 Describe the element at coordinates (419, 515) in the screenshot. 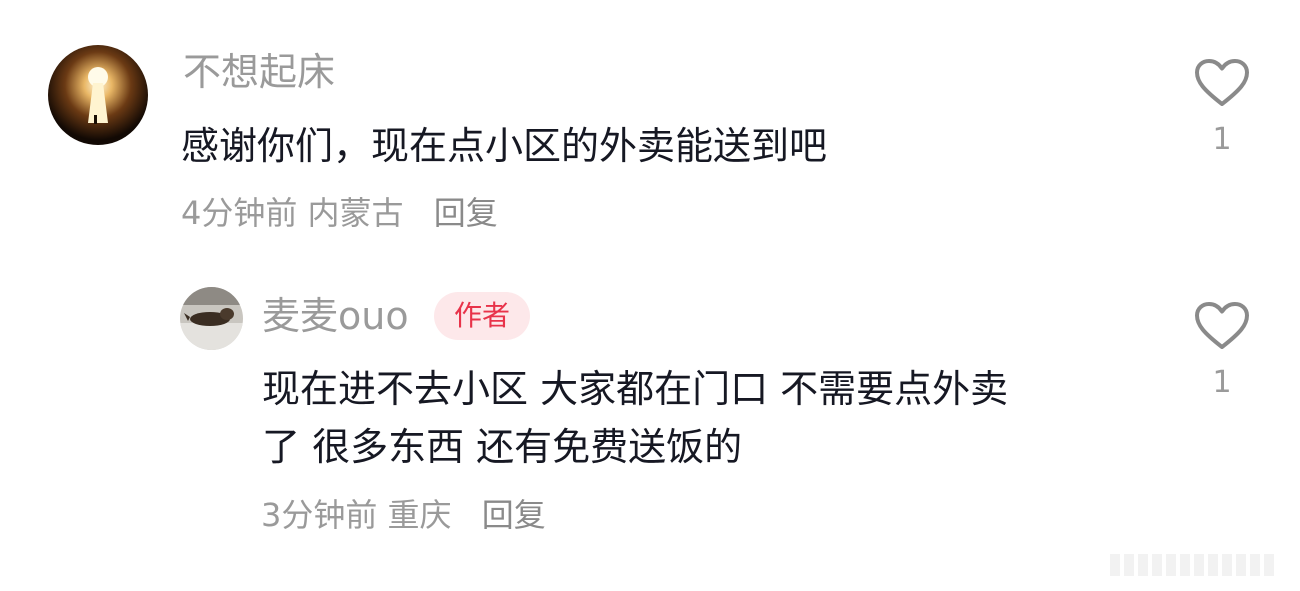

I see `comment-location: 重庆` at that location.